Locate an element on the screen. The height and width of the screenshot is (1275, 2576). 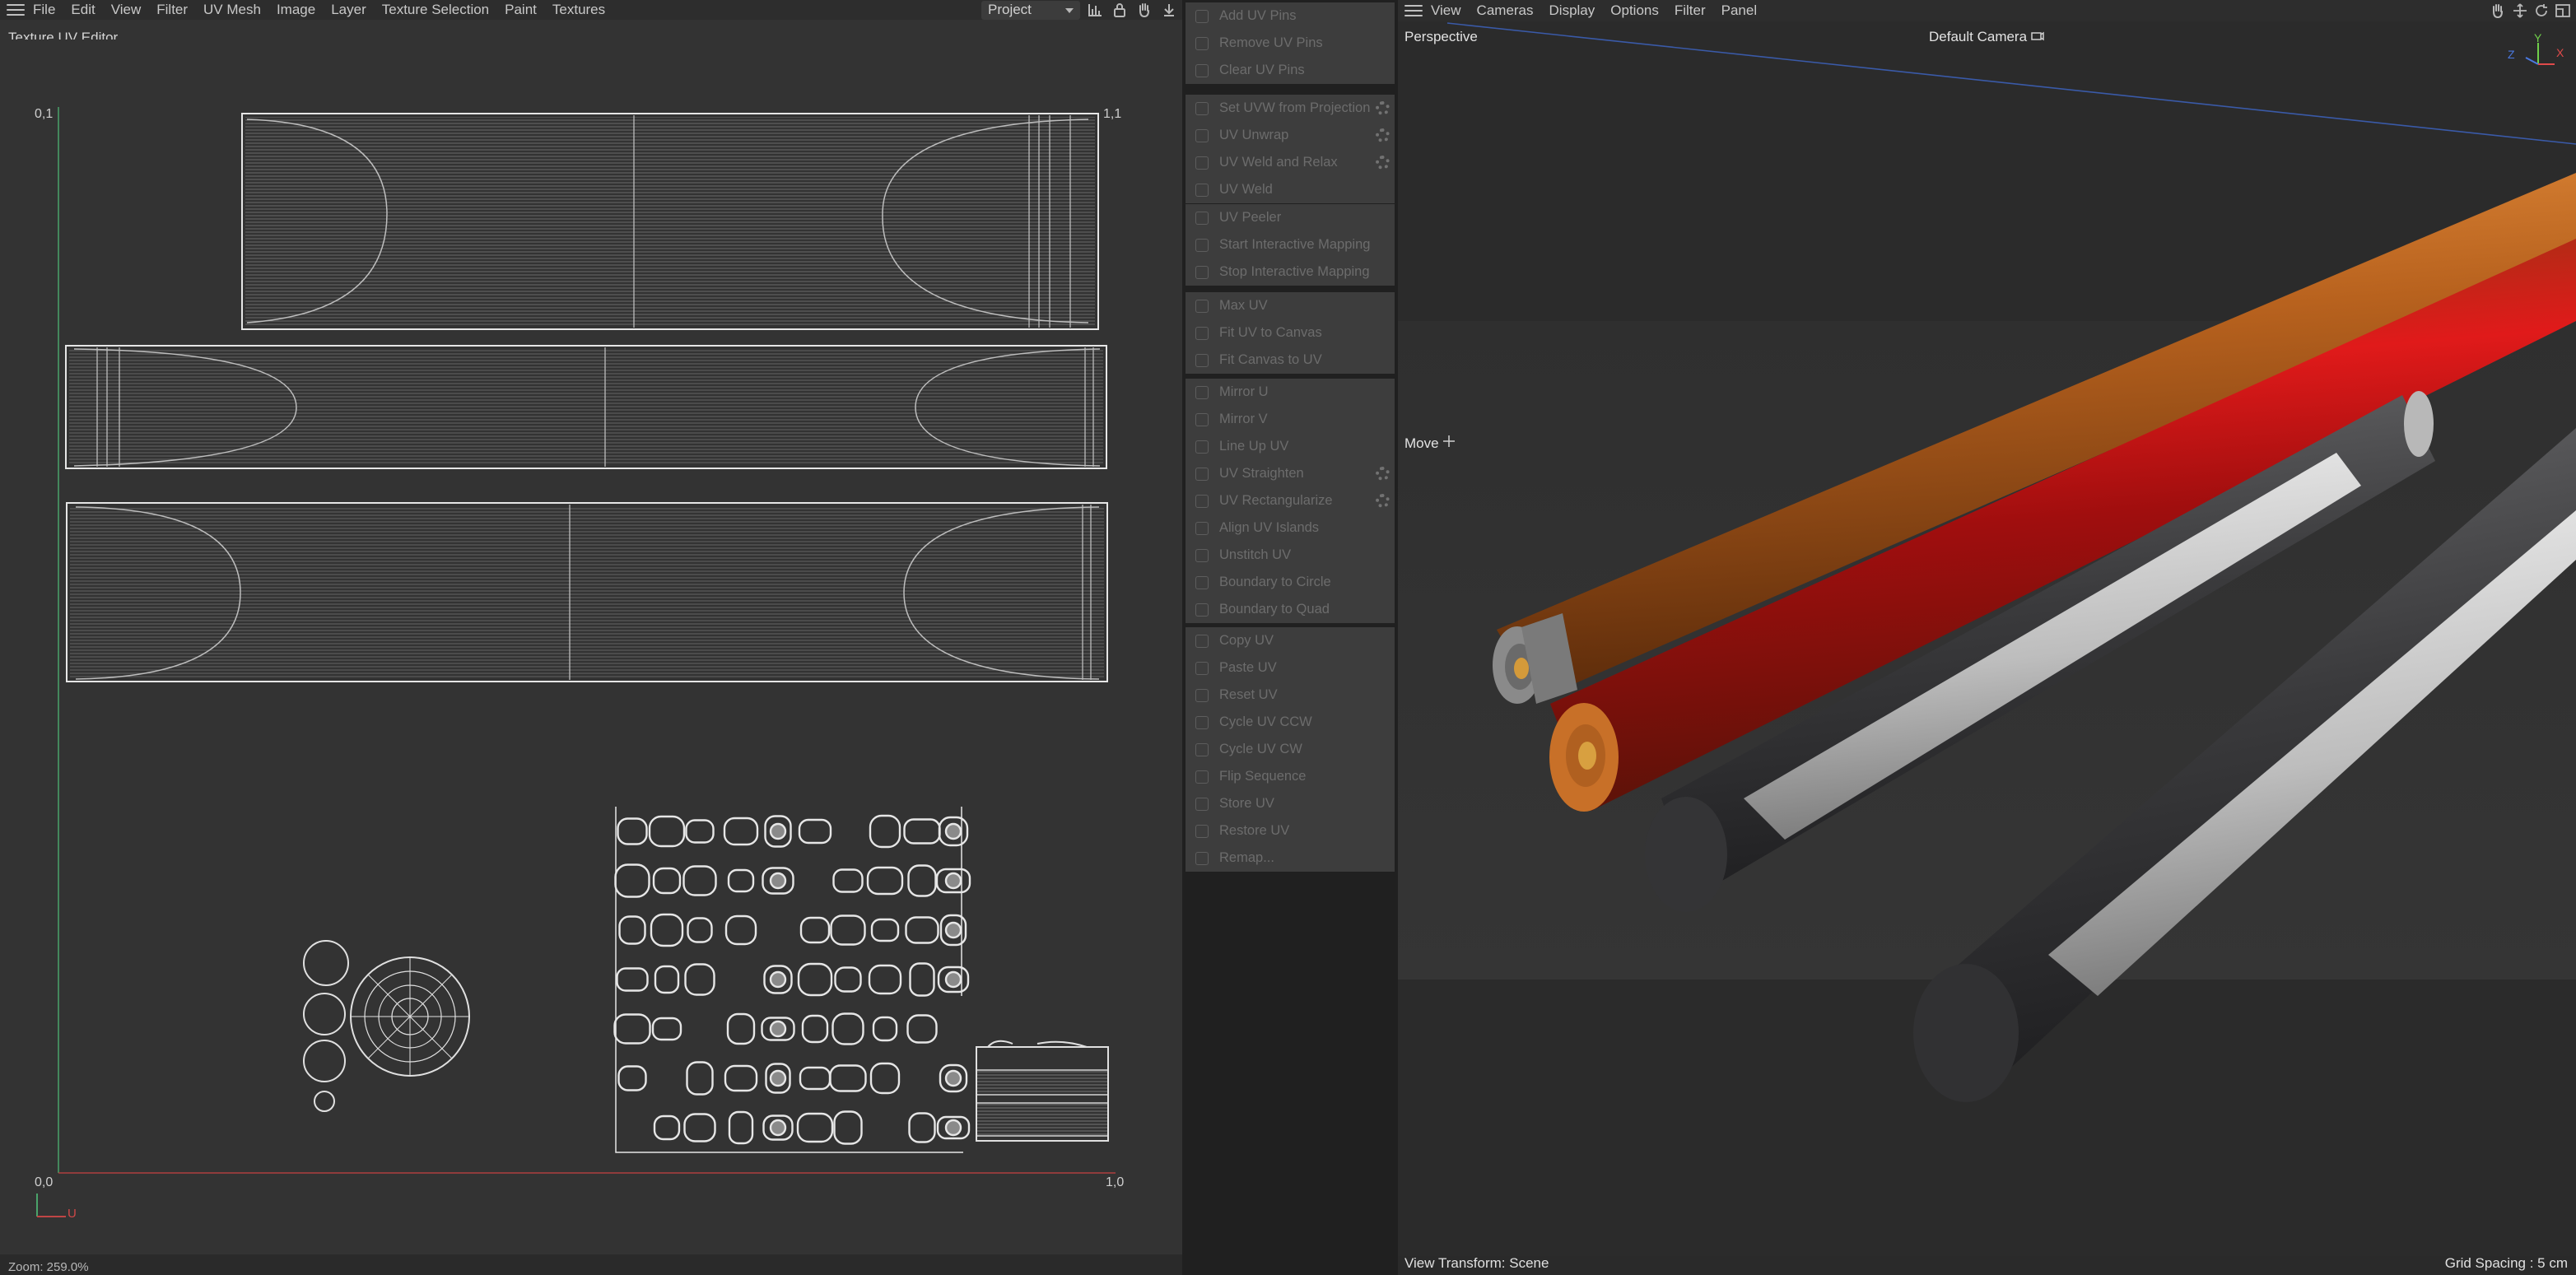
command-start-interactive-mapping-button: Start Interactive Mapping is located at coordinates (1290, 244).